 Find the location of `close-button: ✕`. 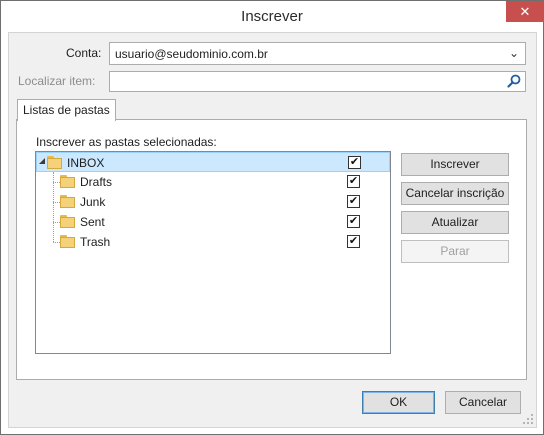

close-button: ✕ is located at coordinates (525, 11).